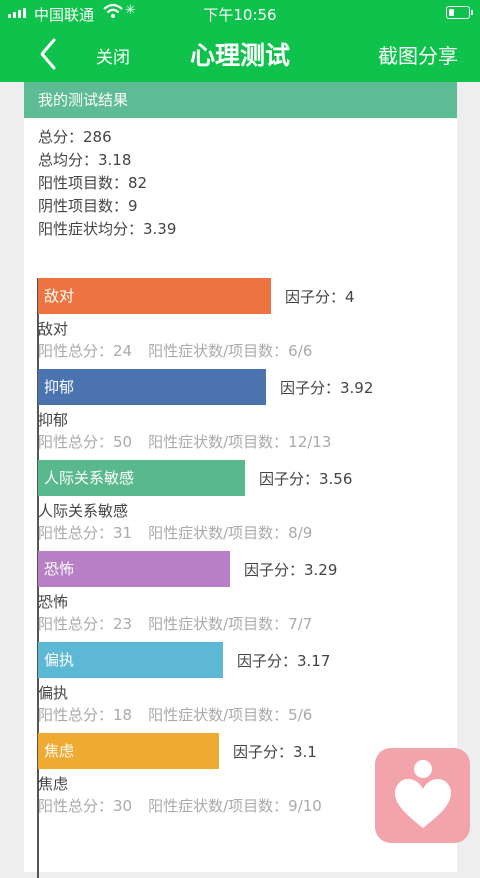  Describe the element at coordinates (85, 806) in the screenshot. I see `positive-total: 阳性总分：30` at that location.